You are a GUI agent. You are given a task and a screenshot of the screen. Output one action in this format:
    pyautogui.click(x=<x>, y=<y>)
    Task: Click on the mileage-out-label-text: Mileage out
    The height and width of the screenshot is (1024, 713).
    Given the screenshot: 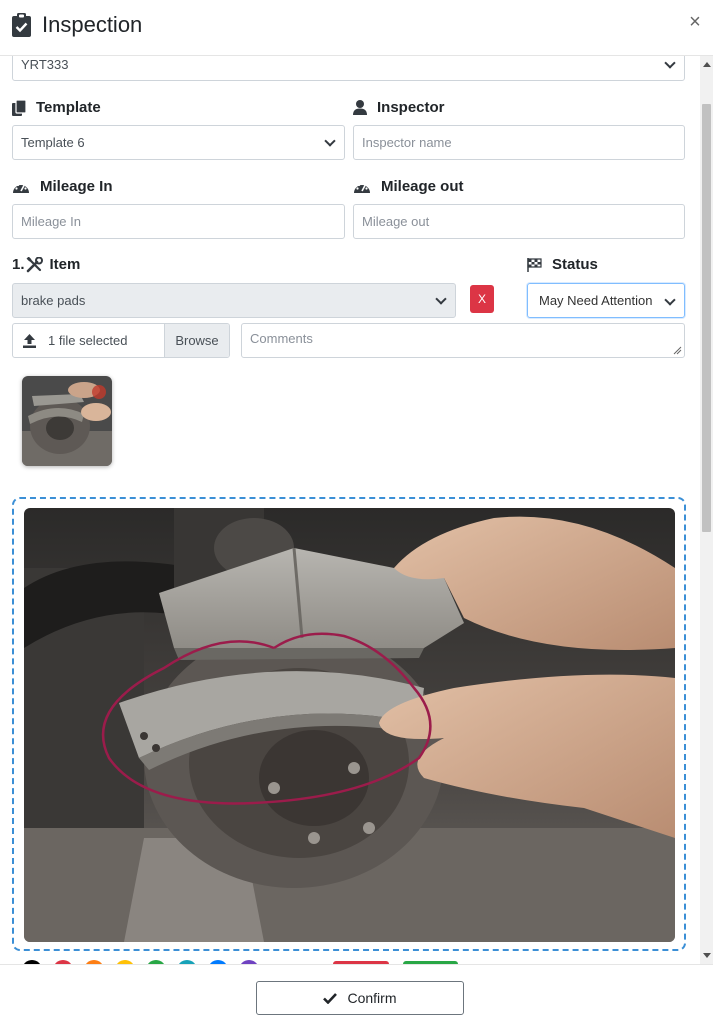 What is the action you would take?
    pyautogui.click(x=422, y=186)
    